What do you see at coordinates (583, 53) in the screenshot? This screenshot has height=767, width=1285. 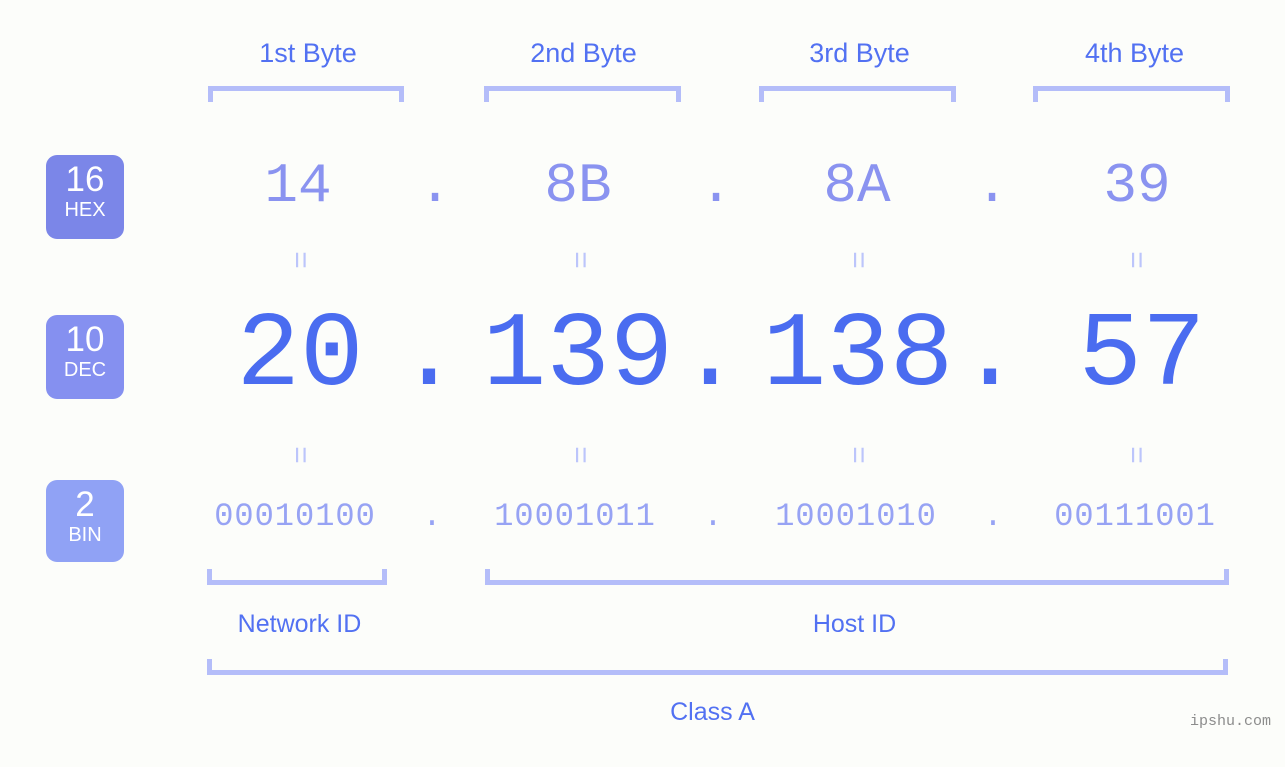 I see `byte-header-2: 2nd Byte` at bounding box center [583, 53].